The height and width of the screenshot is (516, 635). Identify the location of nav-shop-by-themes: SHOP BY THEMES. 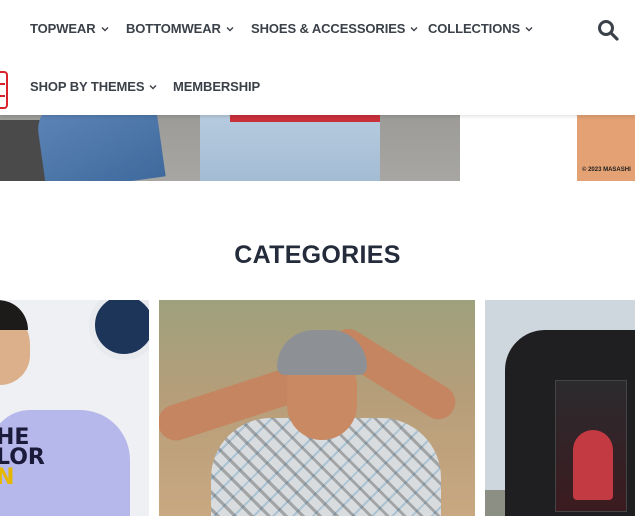
(94, 86).